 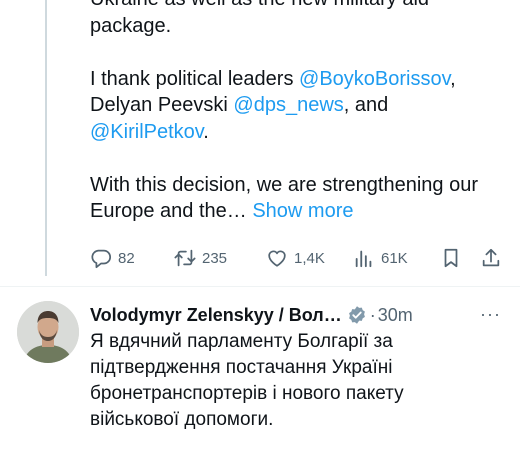 I want to click on tweet-text-line: package., so click(x=131, y=25).